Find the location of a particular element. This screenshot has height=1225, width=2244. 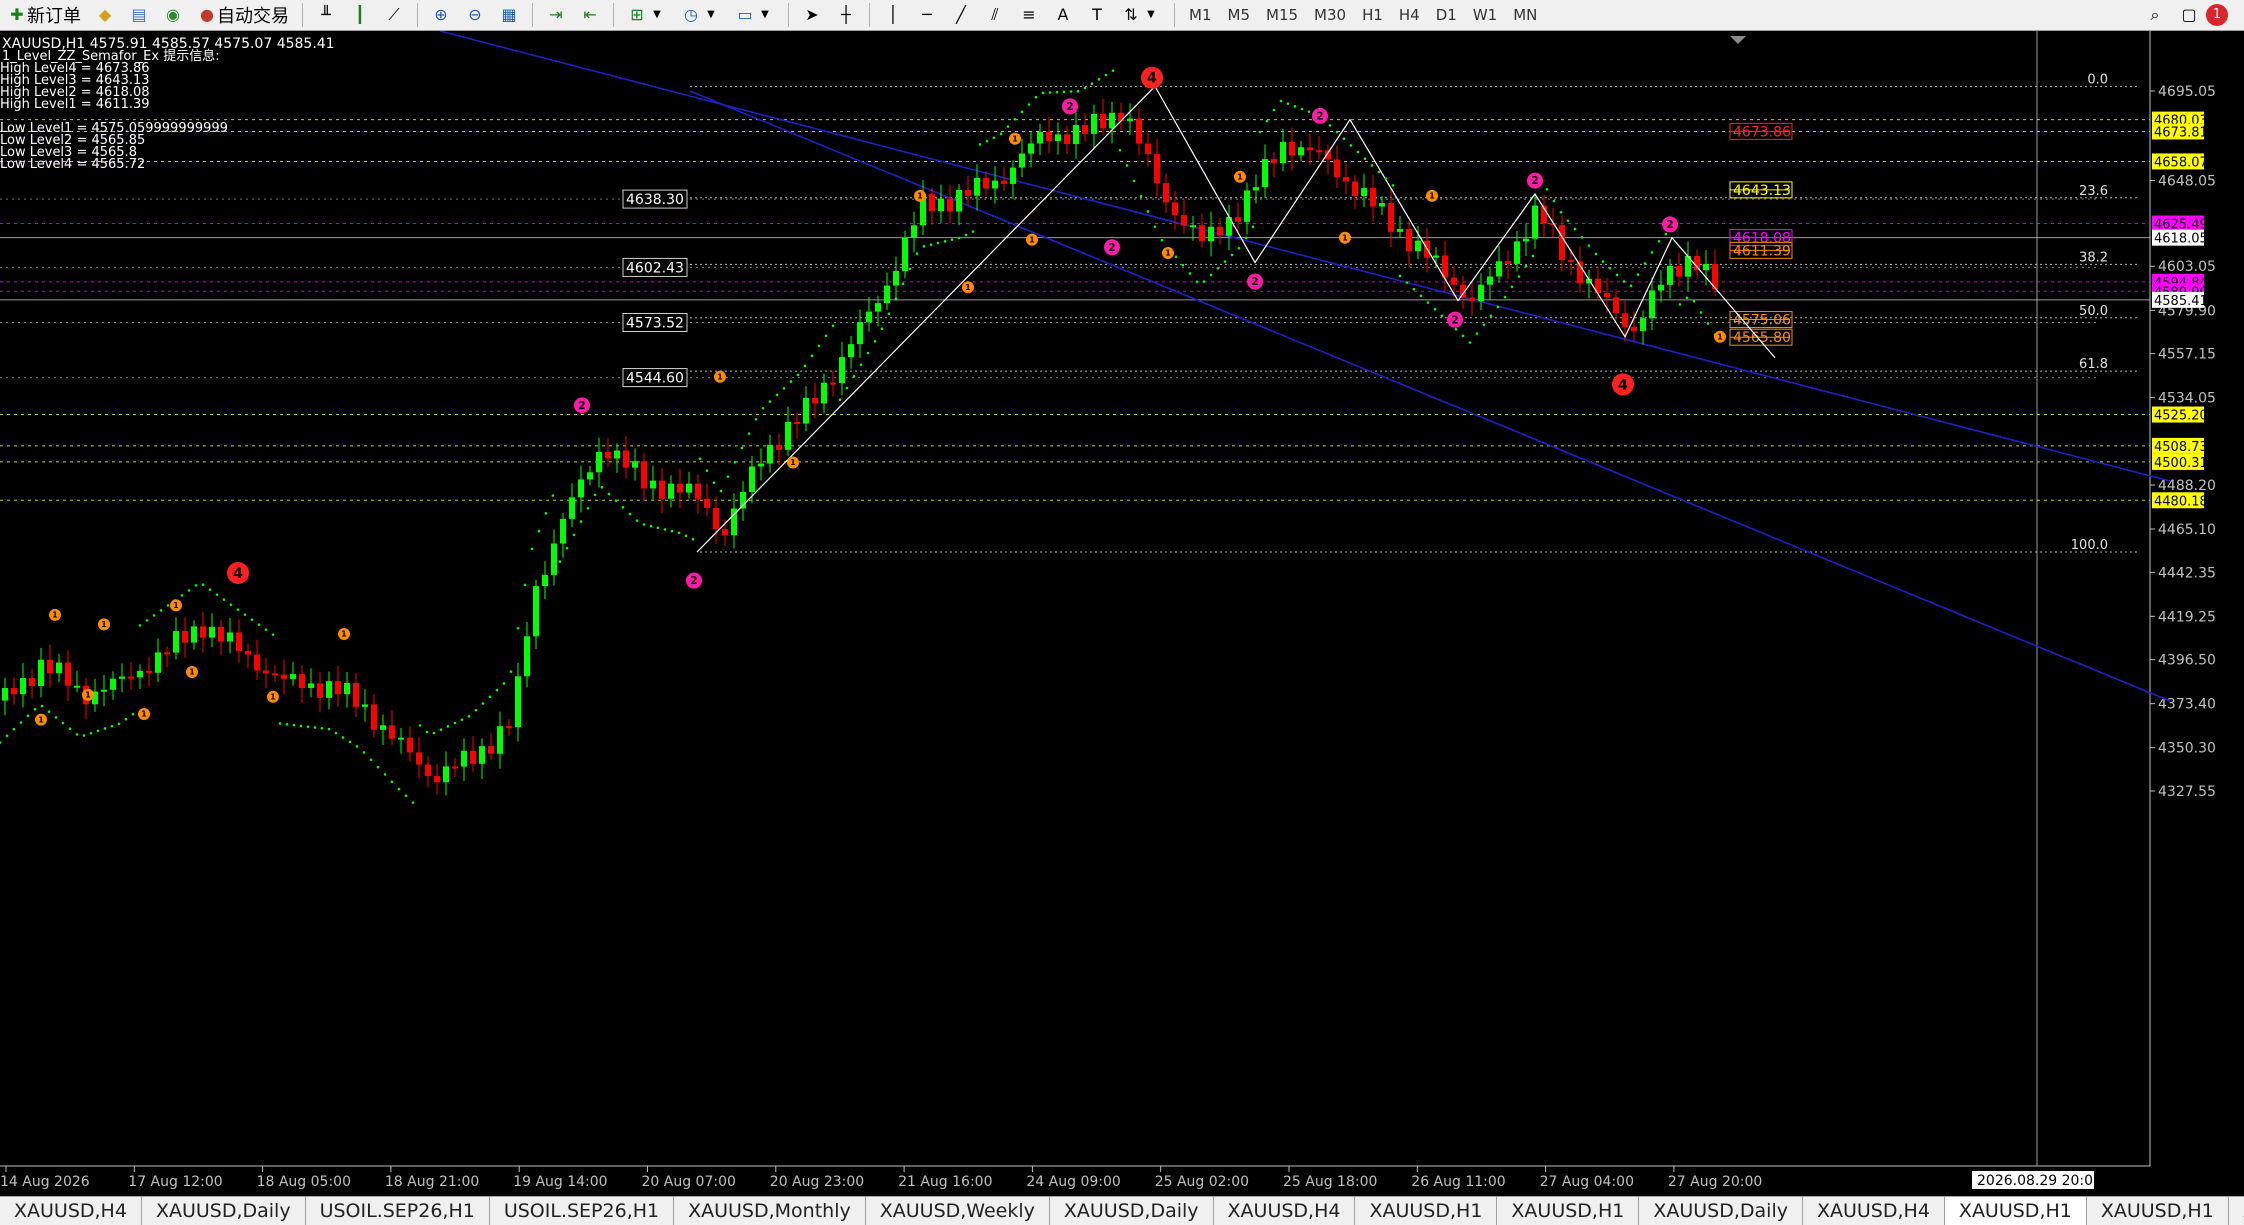

candle-chart-button: ┃ is located at coordinates (360, 15).